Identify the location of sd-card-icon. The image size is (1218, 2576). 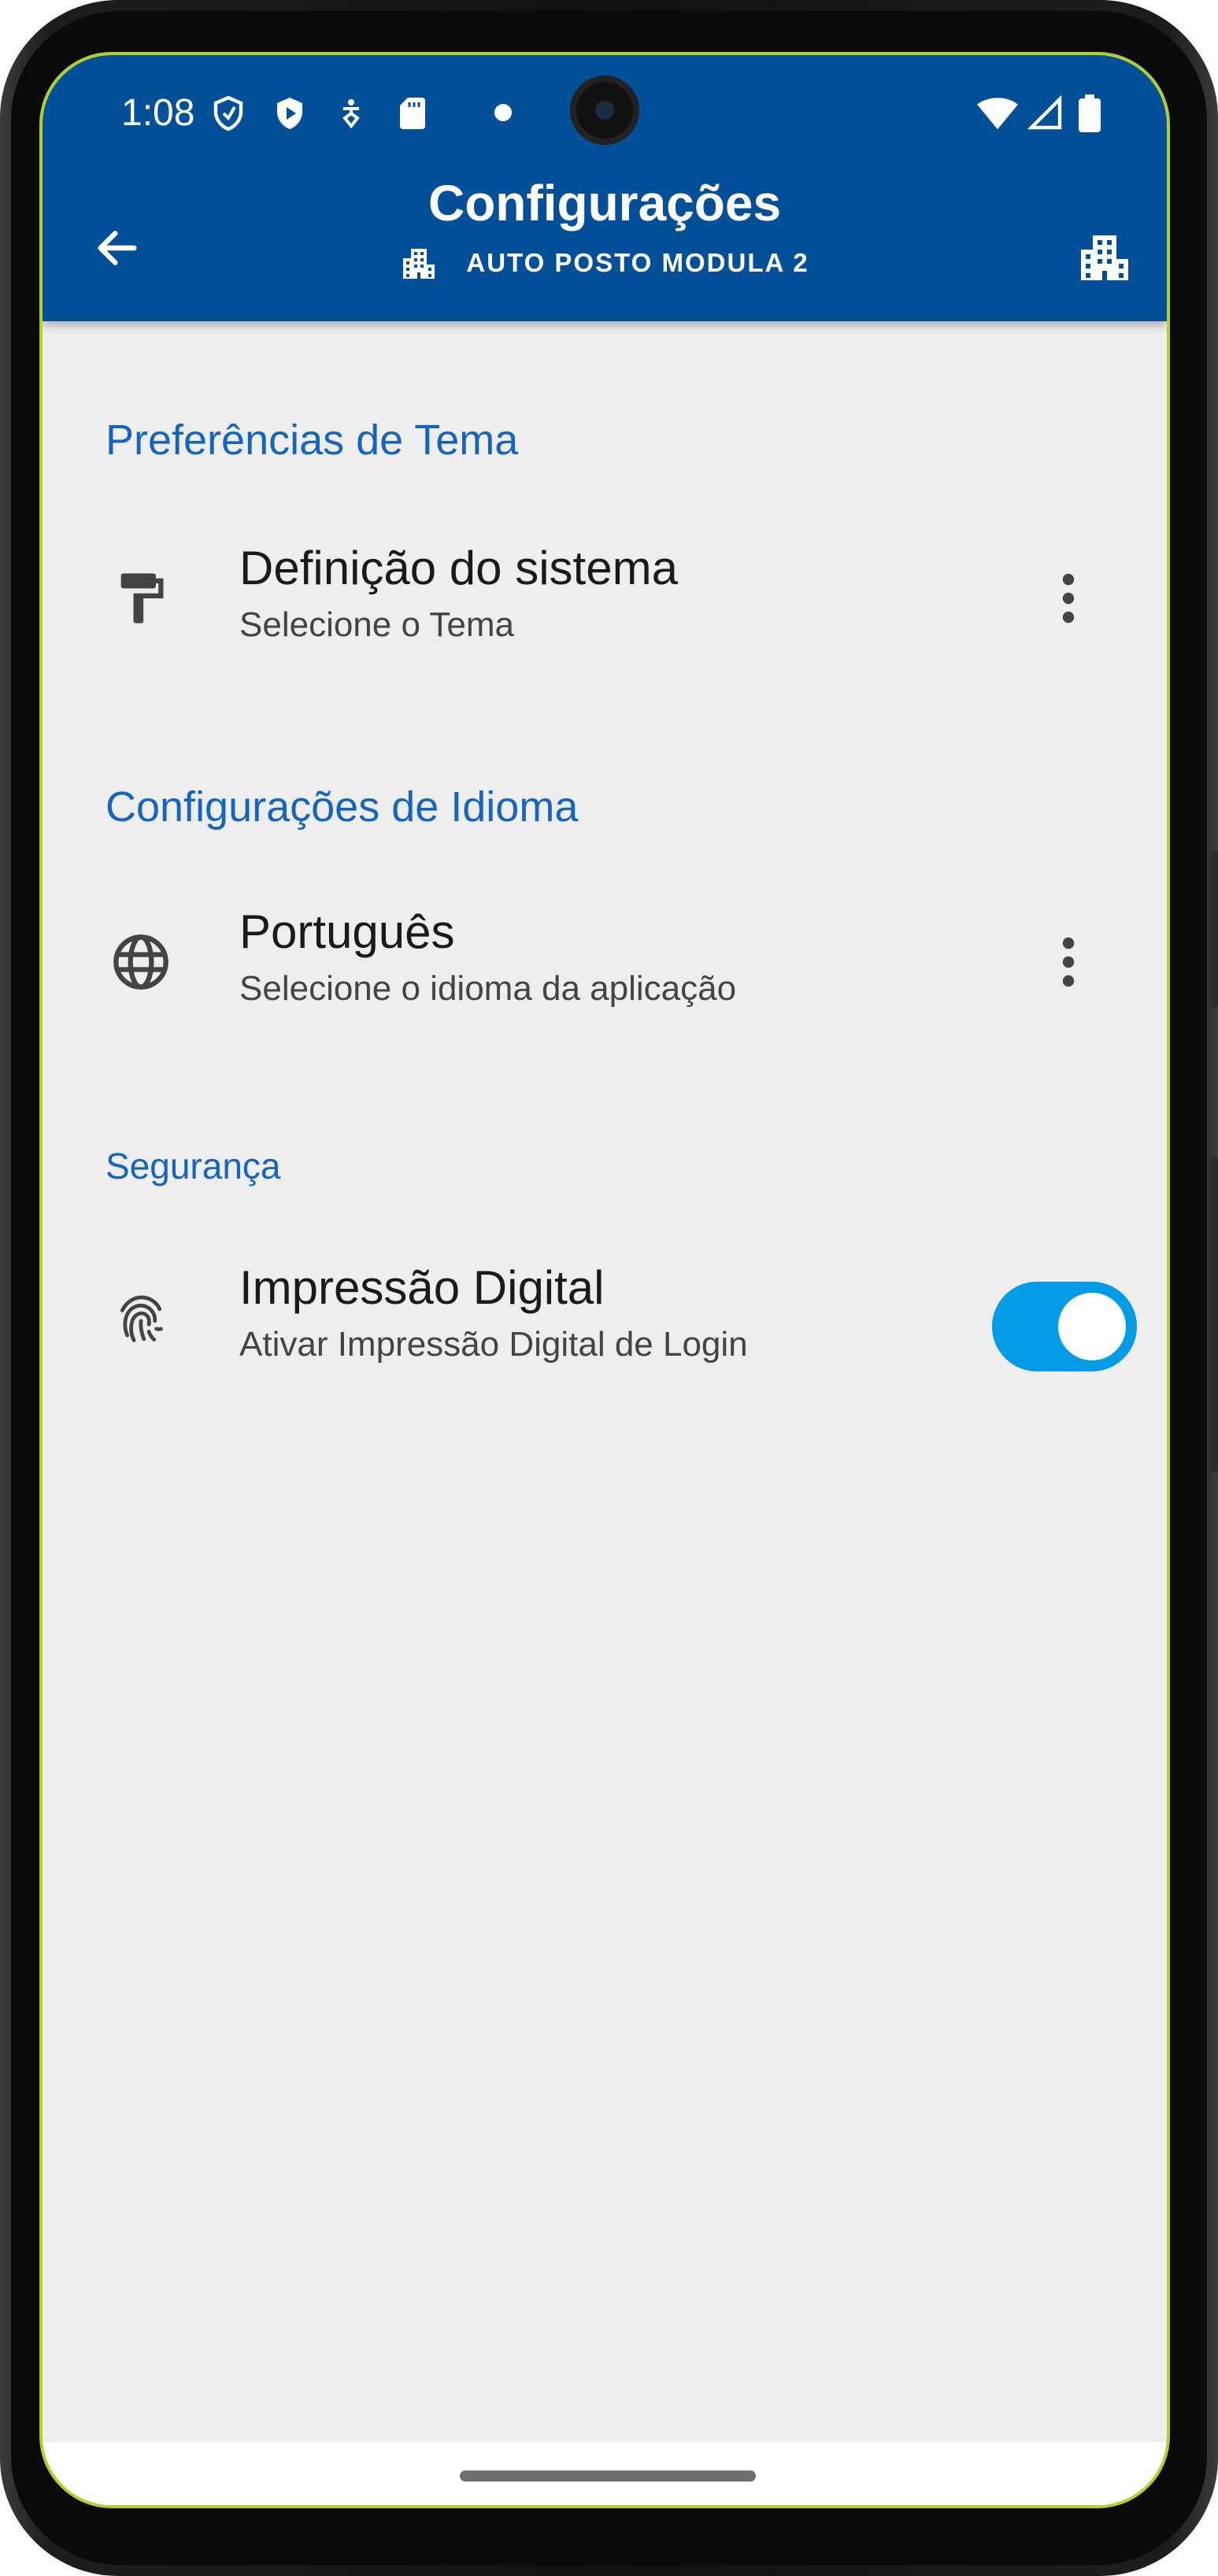
(412, 113).